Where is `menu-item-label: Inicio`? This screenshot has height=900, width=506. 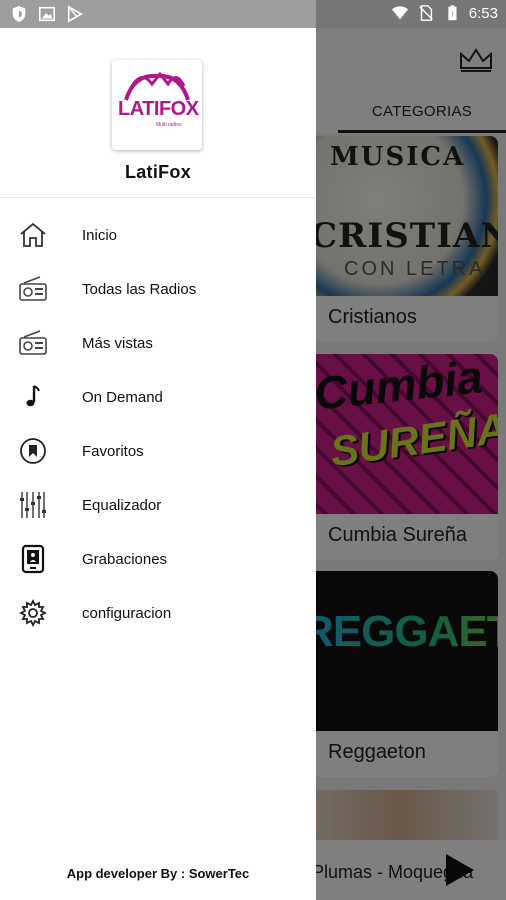
menu-item-label: Inicio is located at coordinates (100, 235).